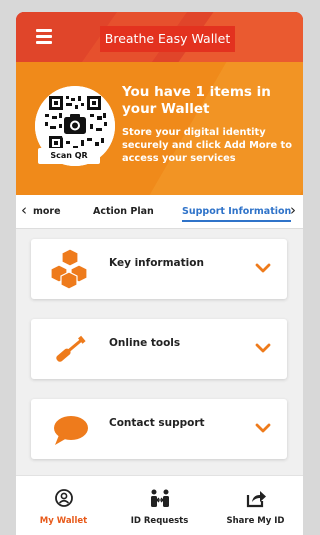 The width and height of the screenshot is (320, 535). What do you see at coordinates (145, 343) in the screenshot?
I see `card-label: Online tools` at bounding box center [145, 343].